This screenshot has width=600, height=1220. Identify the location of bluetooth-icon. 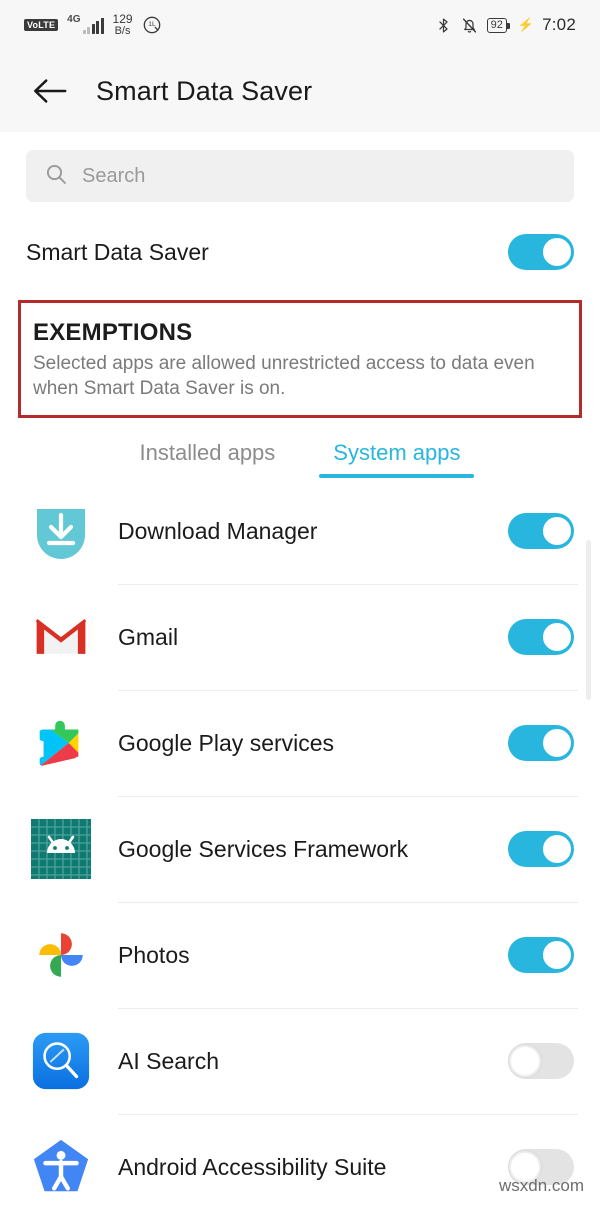
(443, 25).